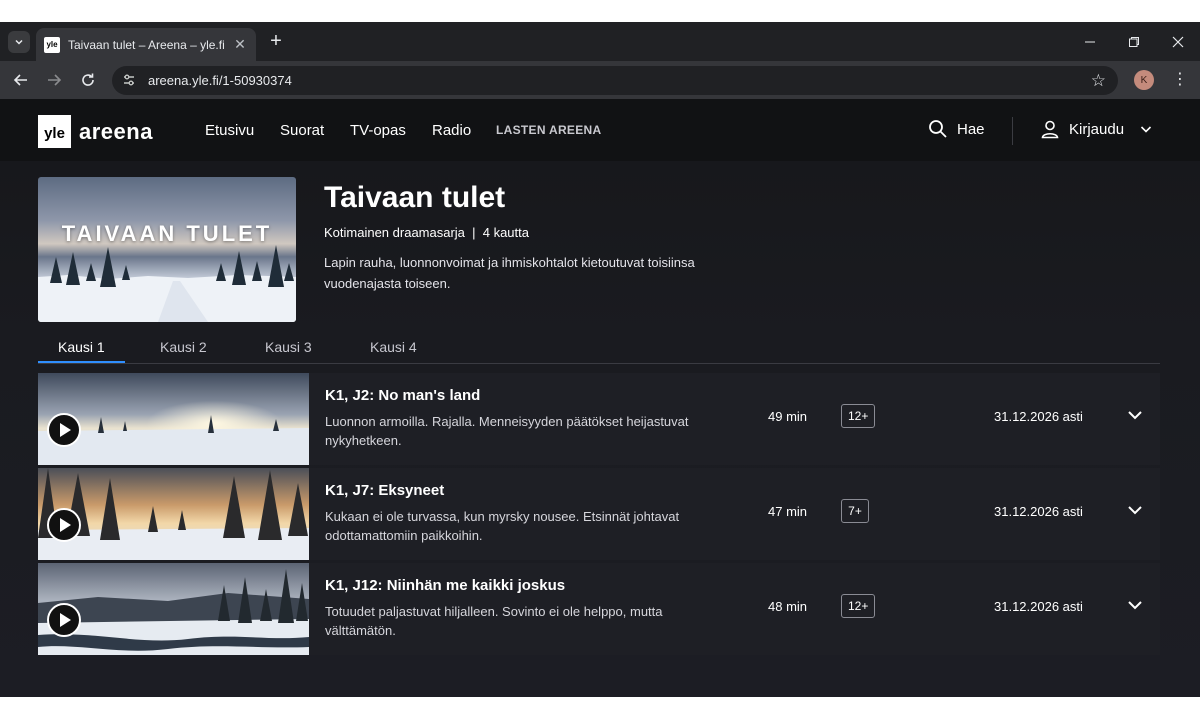 This screenshot has height=720, width=1200. I want to click on yle-favicon-icon: yle, so click(52, 44).